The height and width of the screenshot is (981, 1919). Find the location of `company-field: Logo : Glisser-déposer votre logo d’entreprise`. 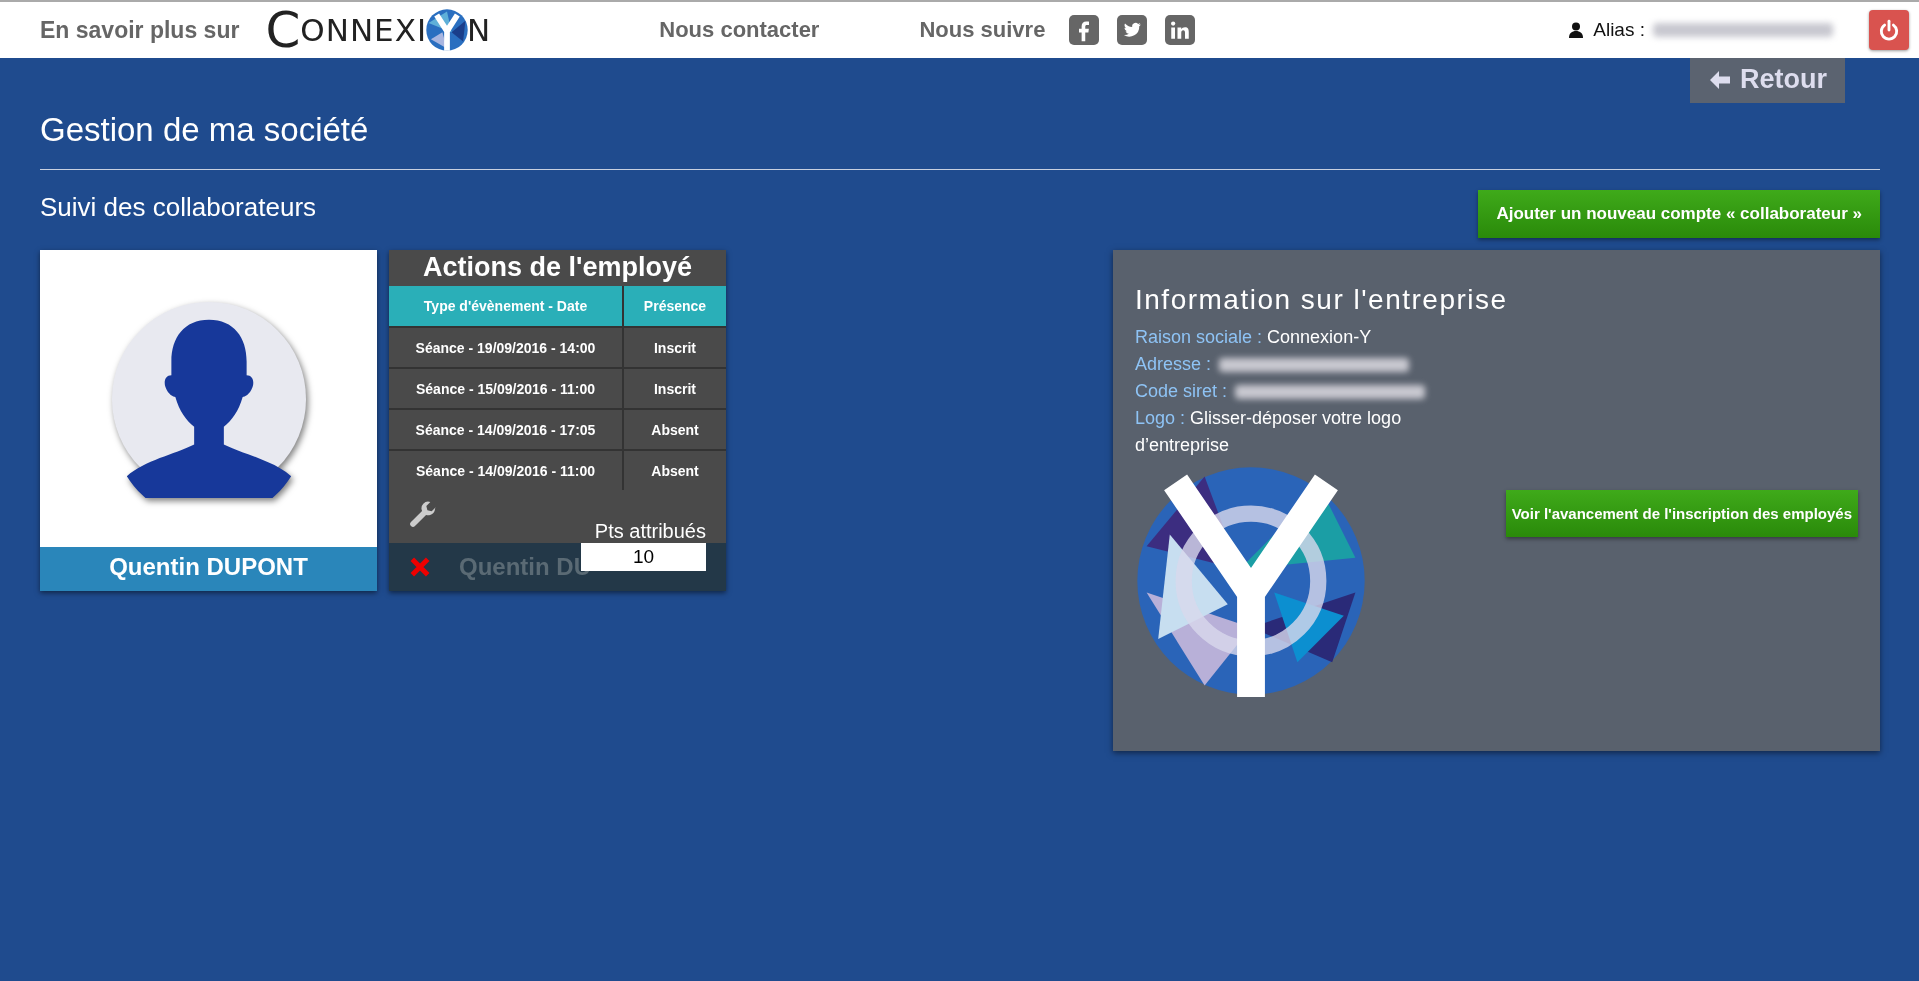

company-field: Logo : Glisser-déposer votre logo d’entreprise is located at coordinates (1295, 432).